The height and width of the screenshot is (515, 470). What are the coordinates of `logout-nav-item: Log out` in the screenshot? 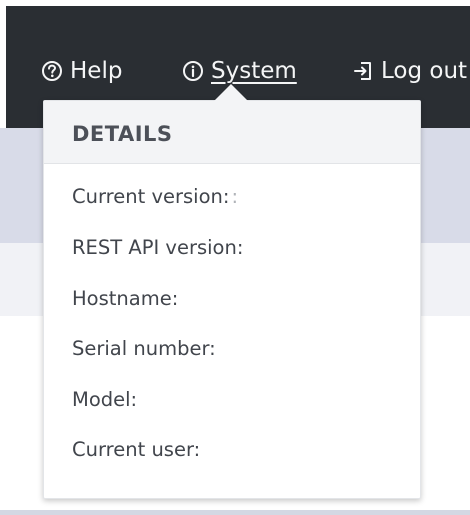 It's located at (409, 71).